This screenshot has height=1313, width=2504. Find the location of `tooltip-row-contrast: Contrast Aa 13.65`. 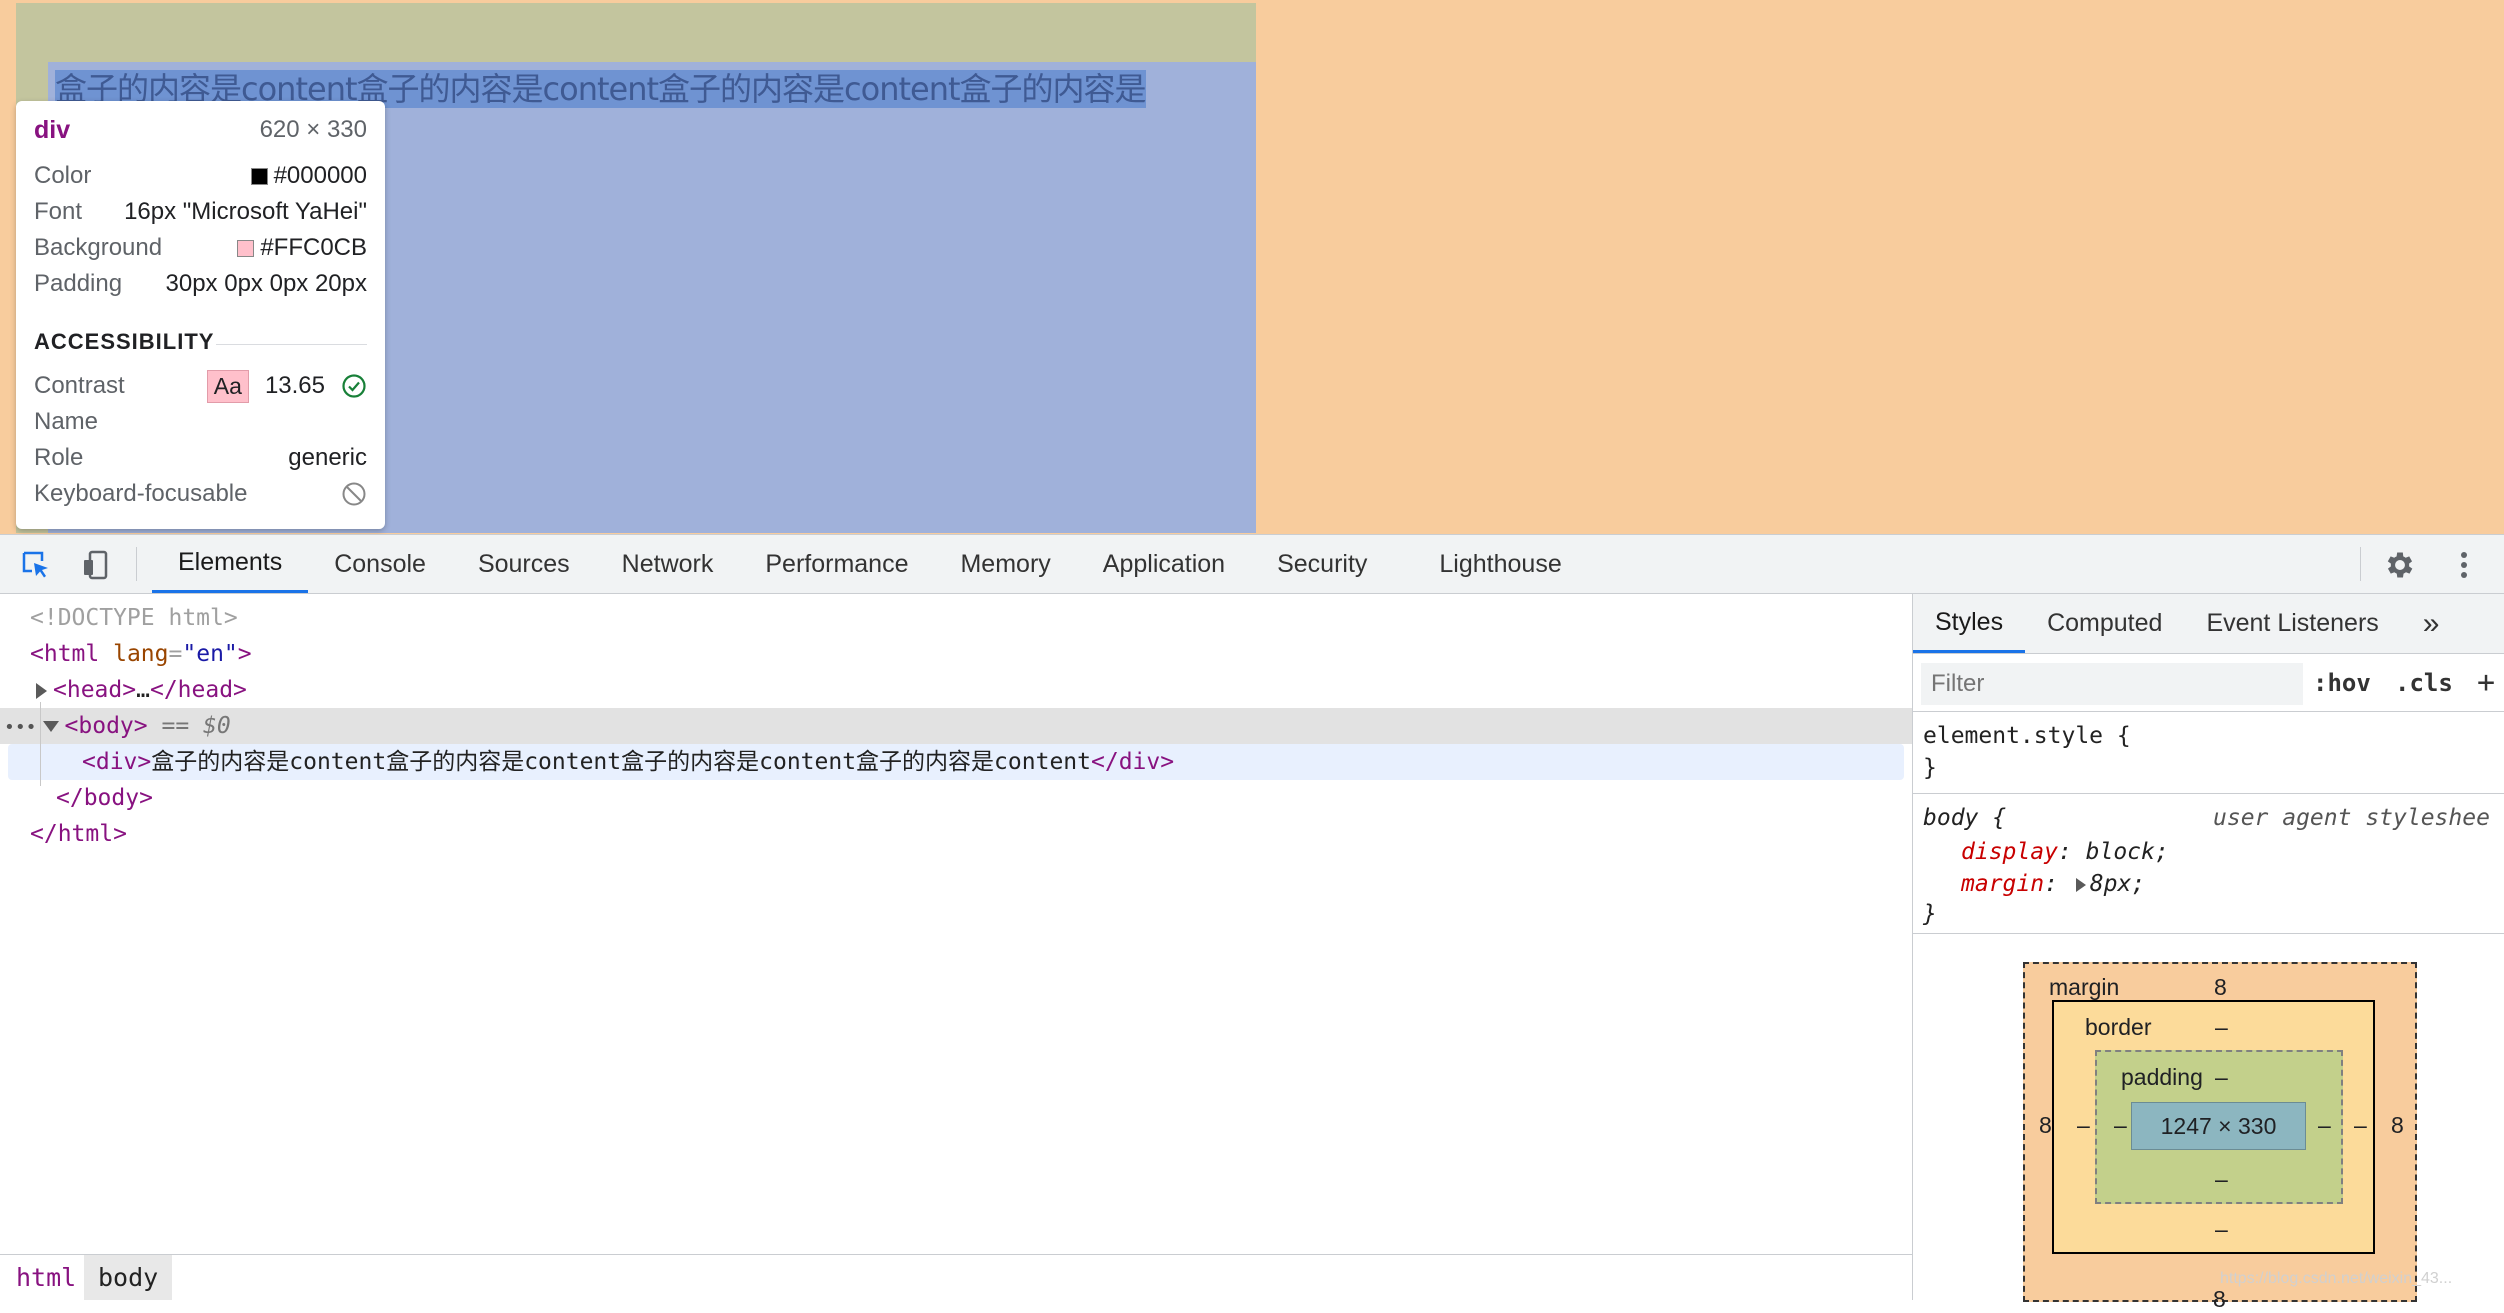

tooltip-row-contrast: Contrast Aa 13.65 is located at coordinates (200, 386).